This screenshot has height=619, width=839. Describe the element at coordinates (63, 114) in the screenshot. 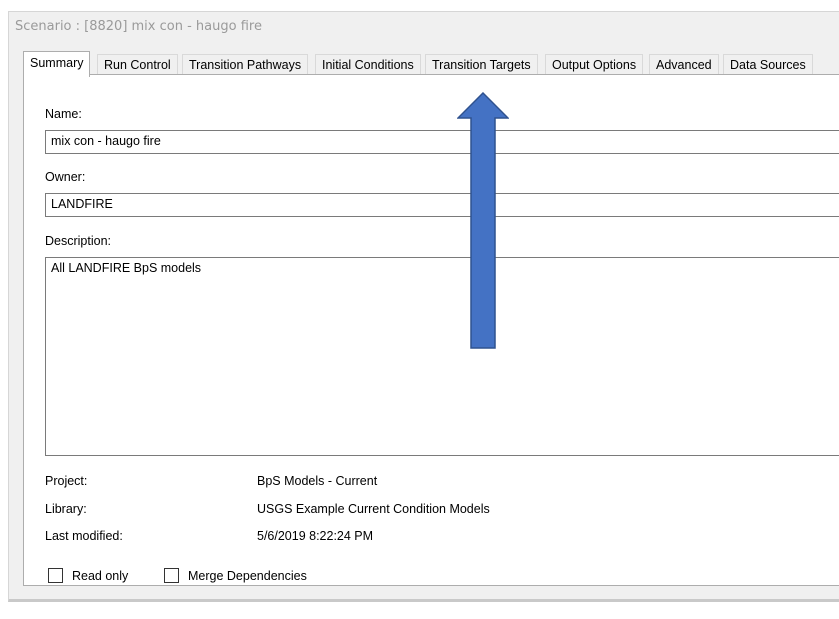

I see `name-label: Name:` at that location.